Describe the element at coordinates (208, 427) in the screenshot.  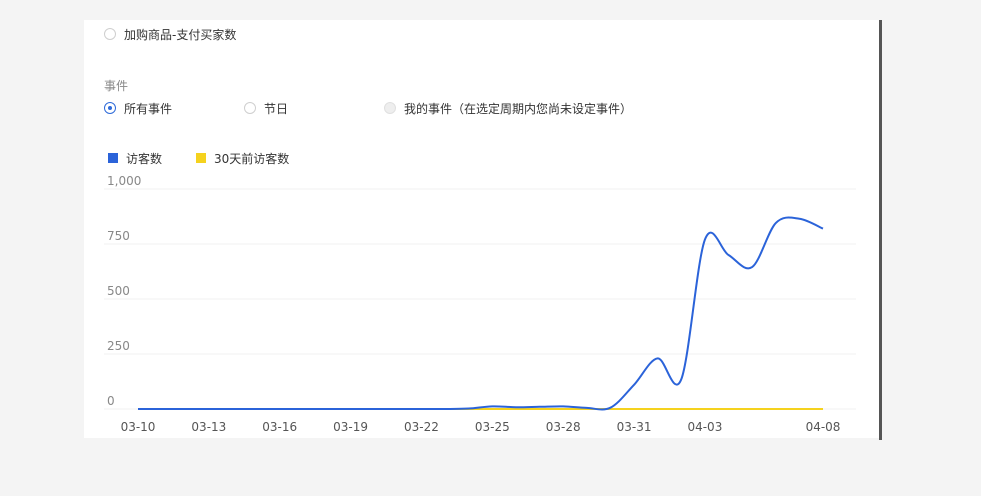
I see `x-tick-label: 03-13` at that location.